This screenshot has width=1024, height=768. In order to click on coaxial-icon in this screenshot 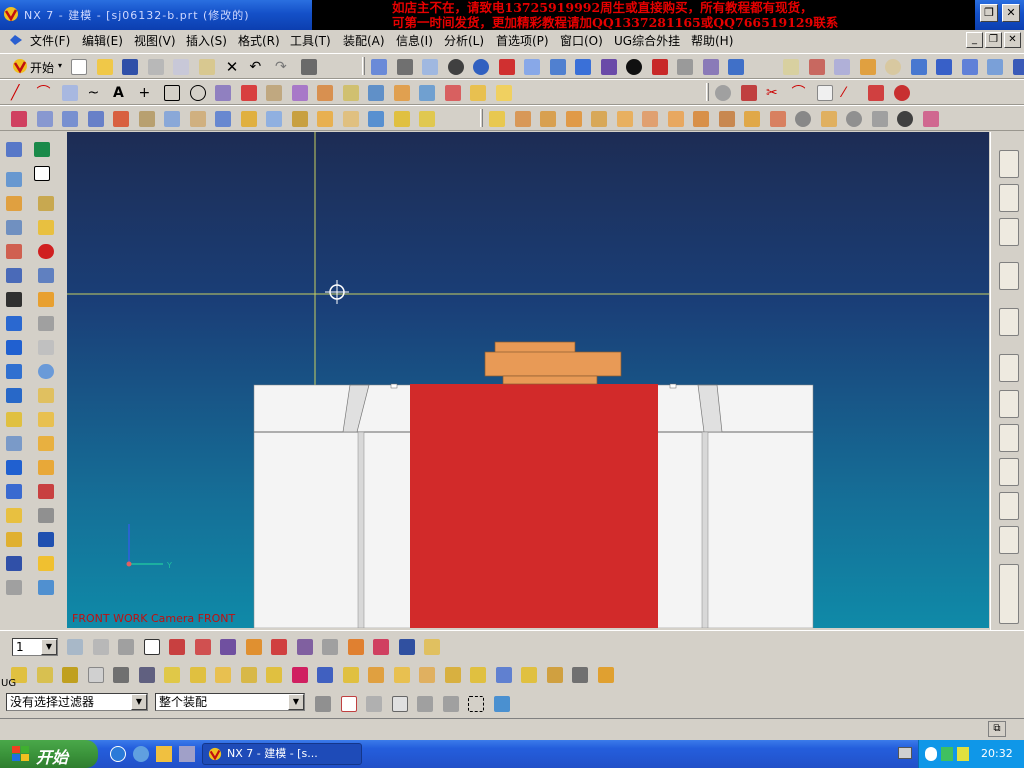, I will do `click(325, 675)`.